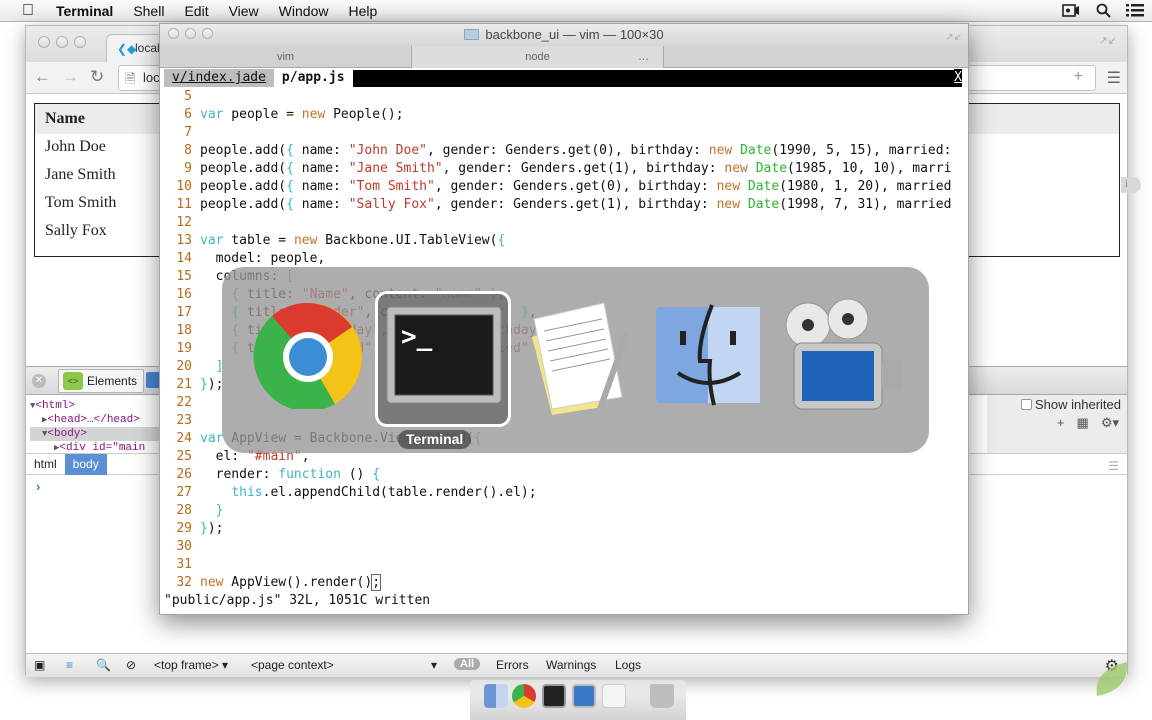  I want to click on dock-toggle-icon: ▣, so click(39, 665).